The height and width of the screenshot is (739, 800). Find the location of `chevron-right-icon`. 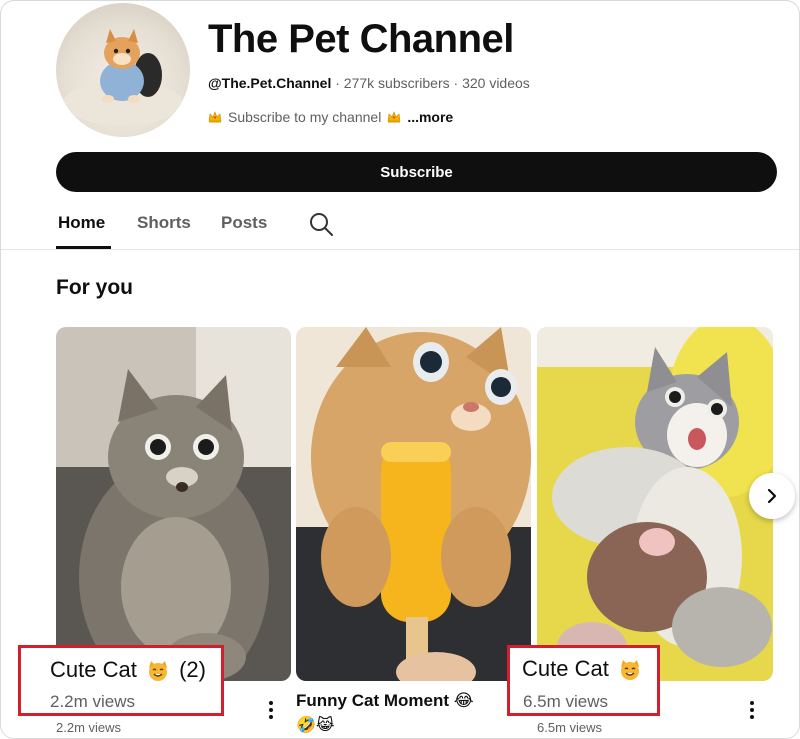

chevron-right-icon is located at coordinates (772, 496).